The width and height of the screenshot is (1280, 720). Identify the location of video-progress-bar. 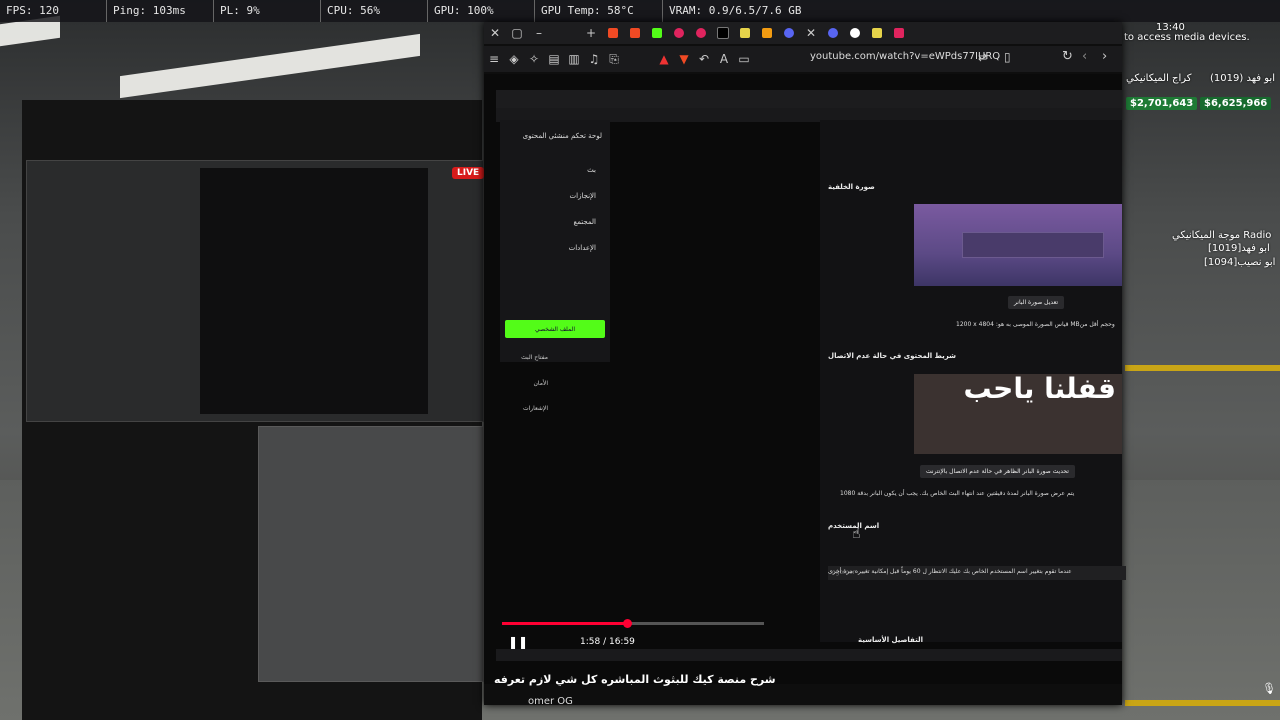
(633, 623).